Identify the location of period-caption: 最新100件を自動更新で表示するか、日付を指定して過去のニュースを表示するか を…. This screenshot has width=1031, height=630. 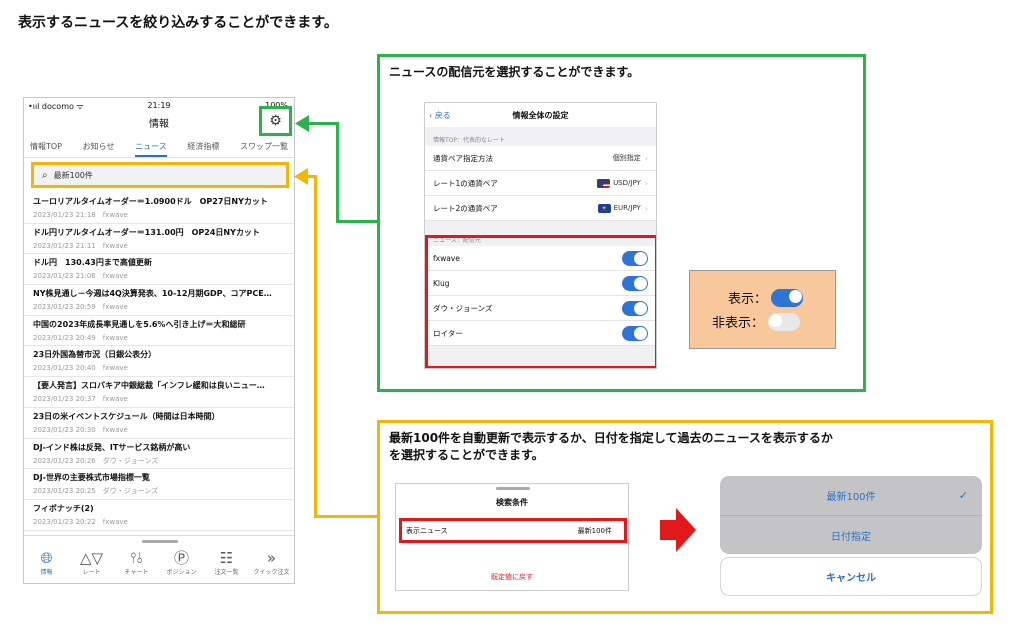
(684, 447).